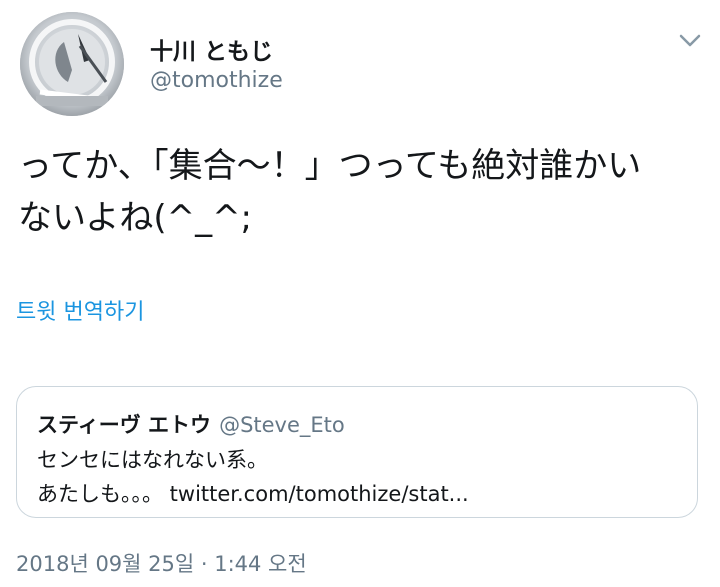  Describe the element at coordinates (152, 460) in the screenshot. I see `quoted-tweet-line: センセにはなれない系。` at that location.